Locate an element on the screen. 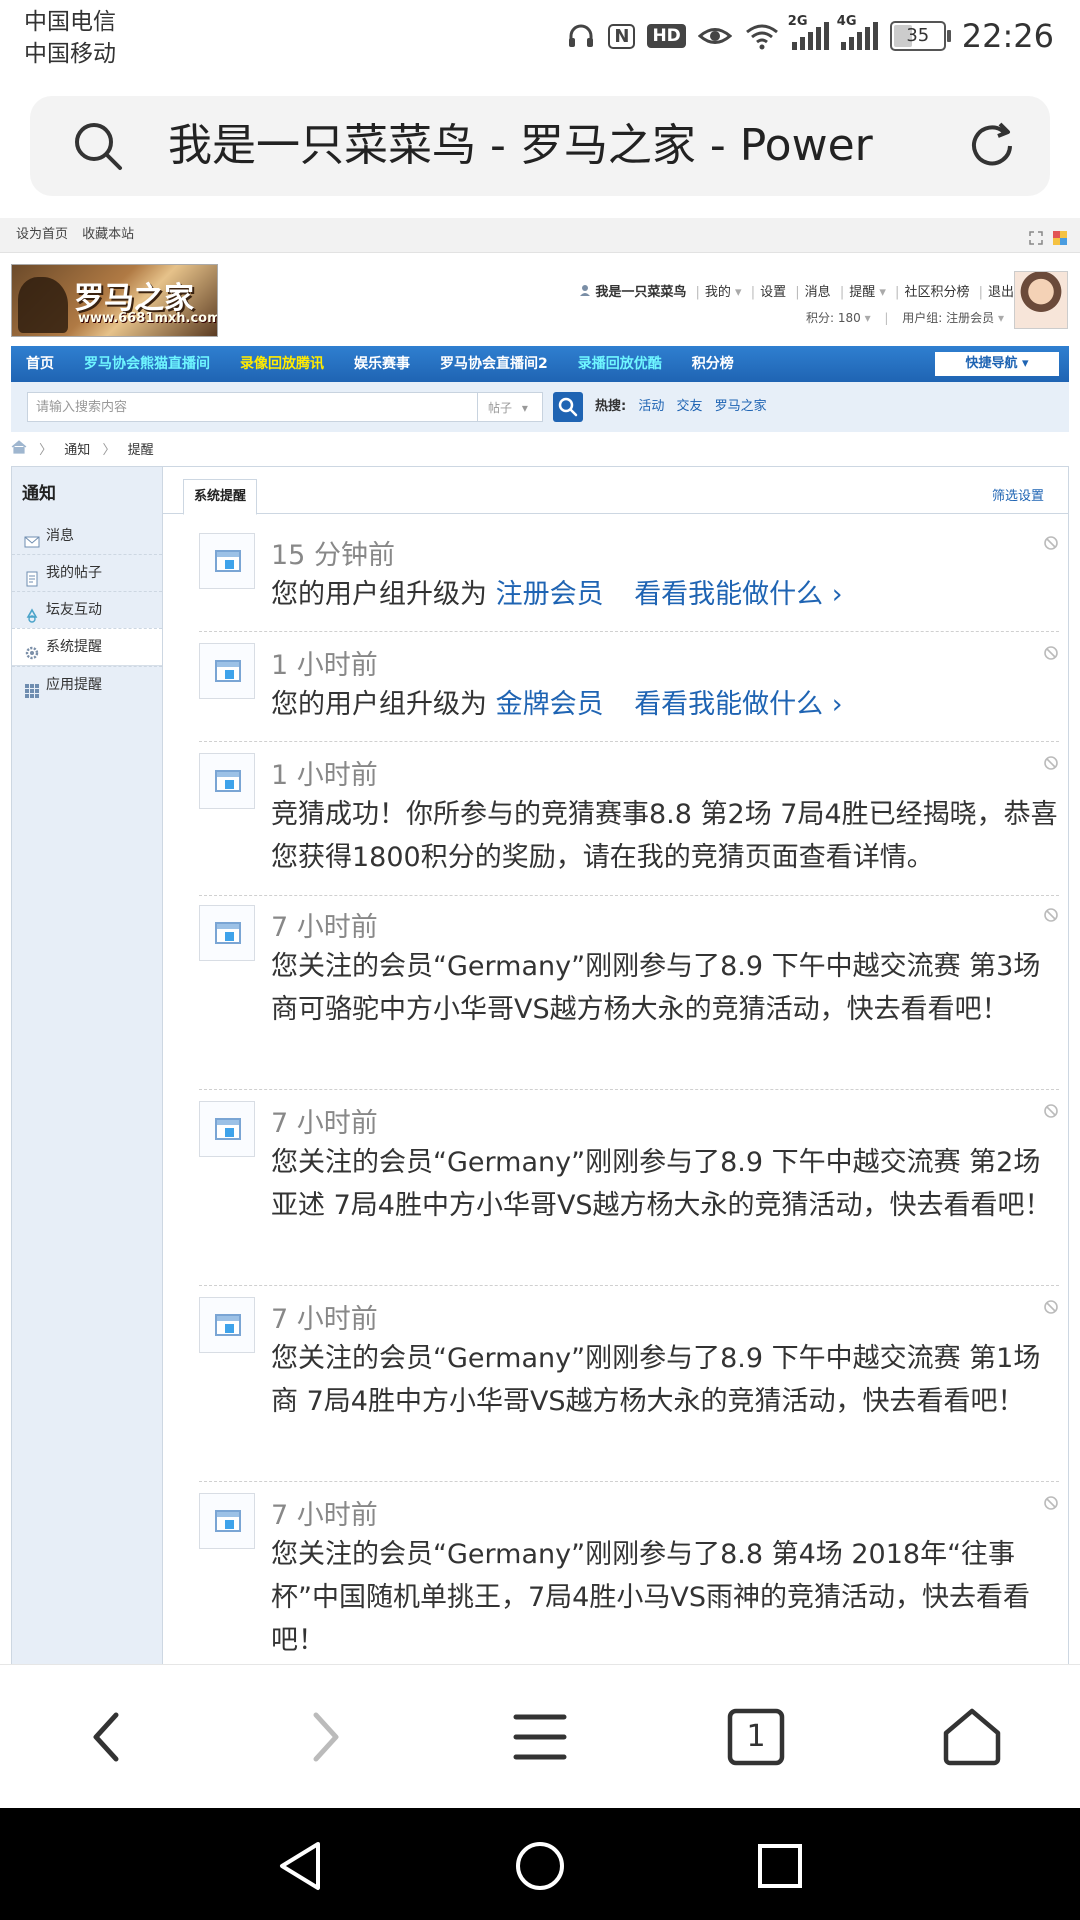 This screenshot has width=1080, height=1920. sidebar-item-messages: 消息 is located at coordinates (87, 536).